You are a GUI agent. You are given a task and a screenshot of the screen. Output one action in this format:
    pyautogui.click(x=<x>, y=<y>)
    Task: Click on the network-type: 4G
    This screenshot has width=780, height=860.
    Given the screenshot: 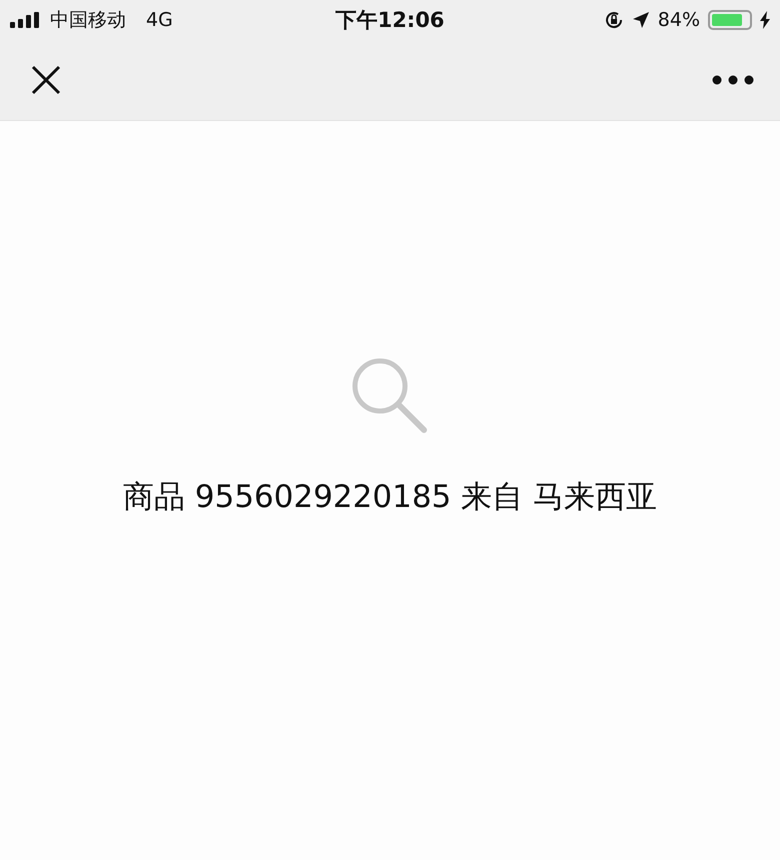 What is the action you would take?
    pyautogui.click(x=159, y=20)
    